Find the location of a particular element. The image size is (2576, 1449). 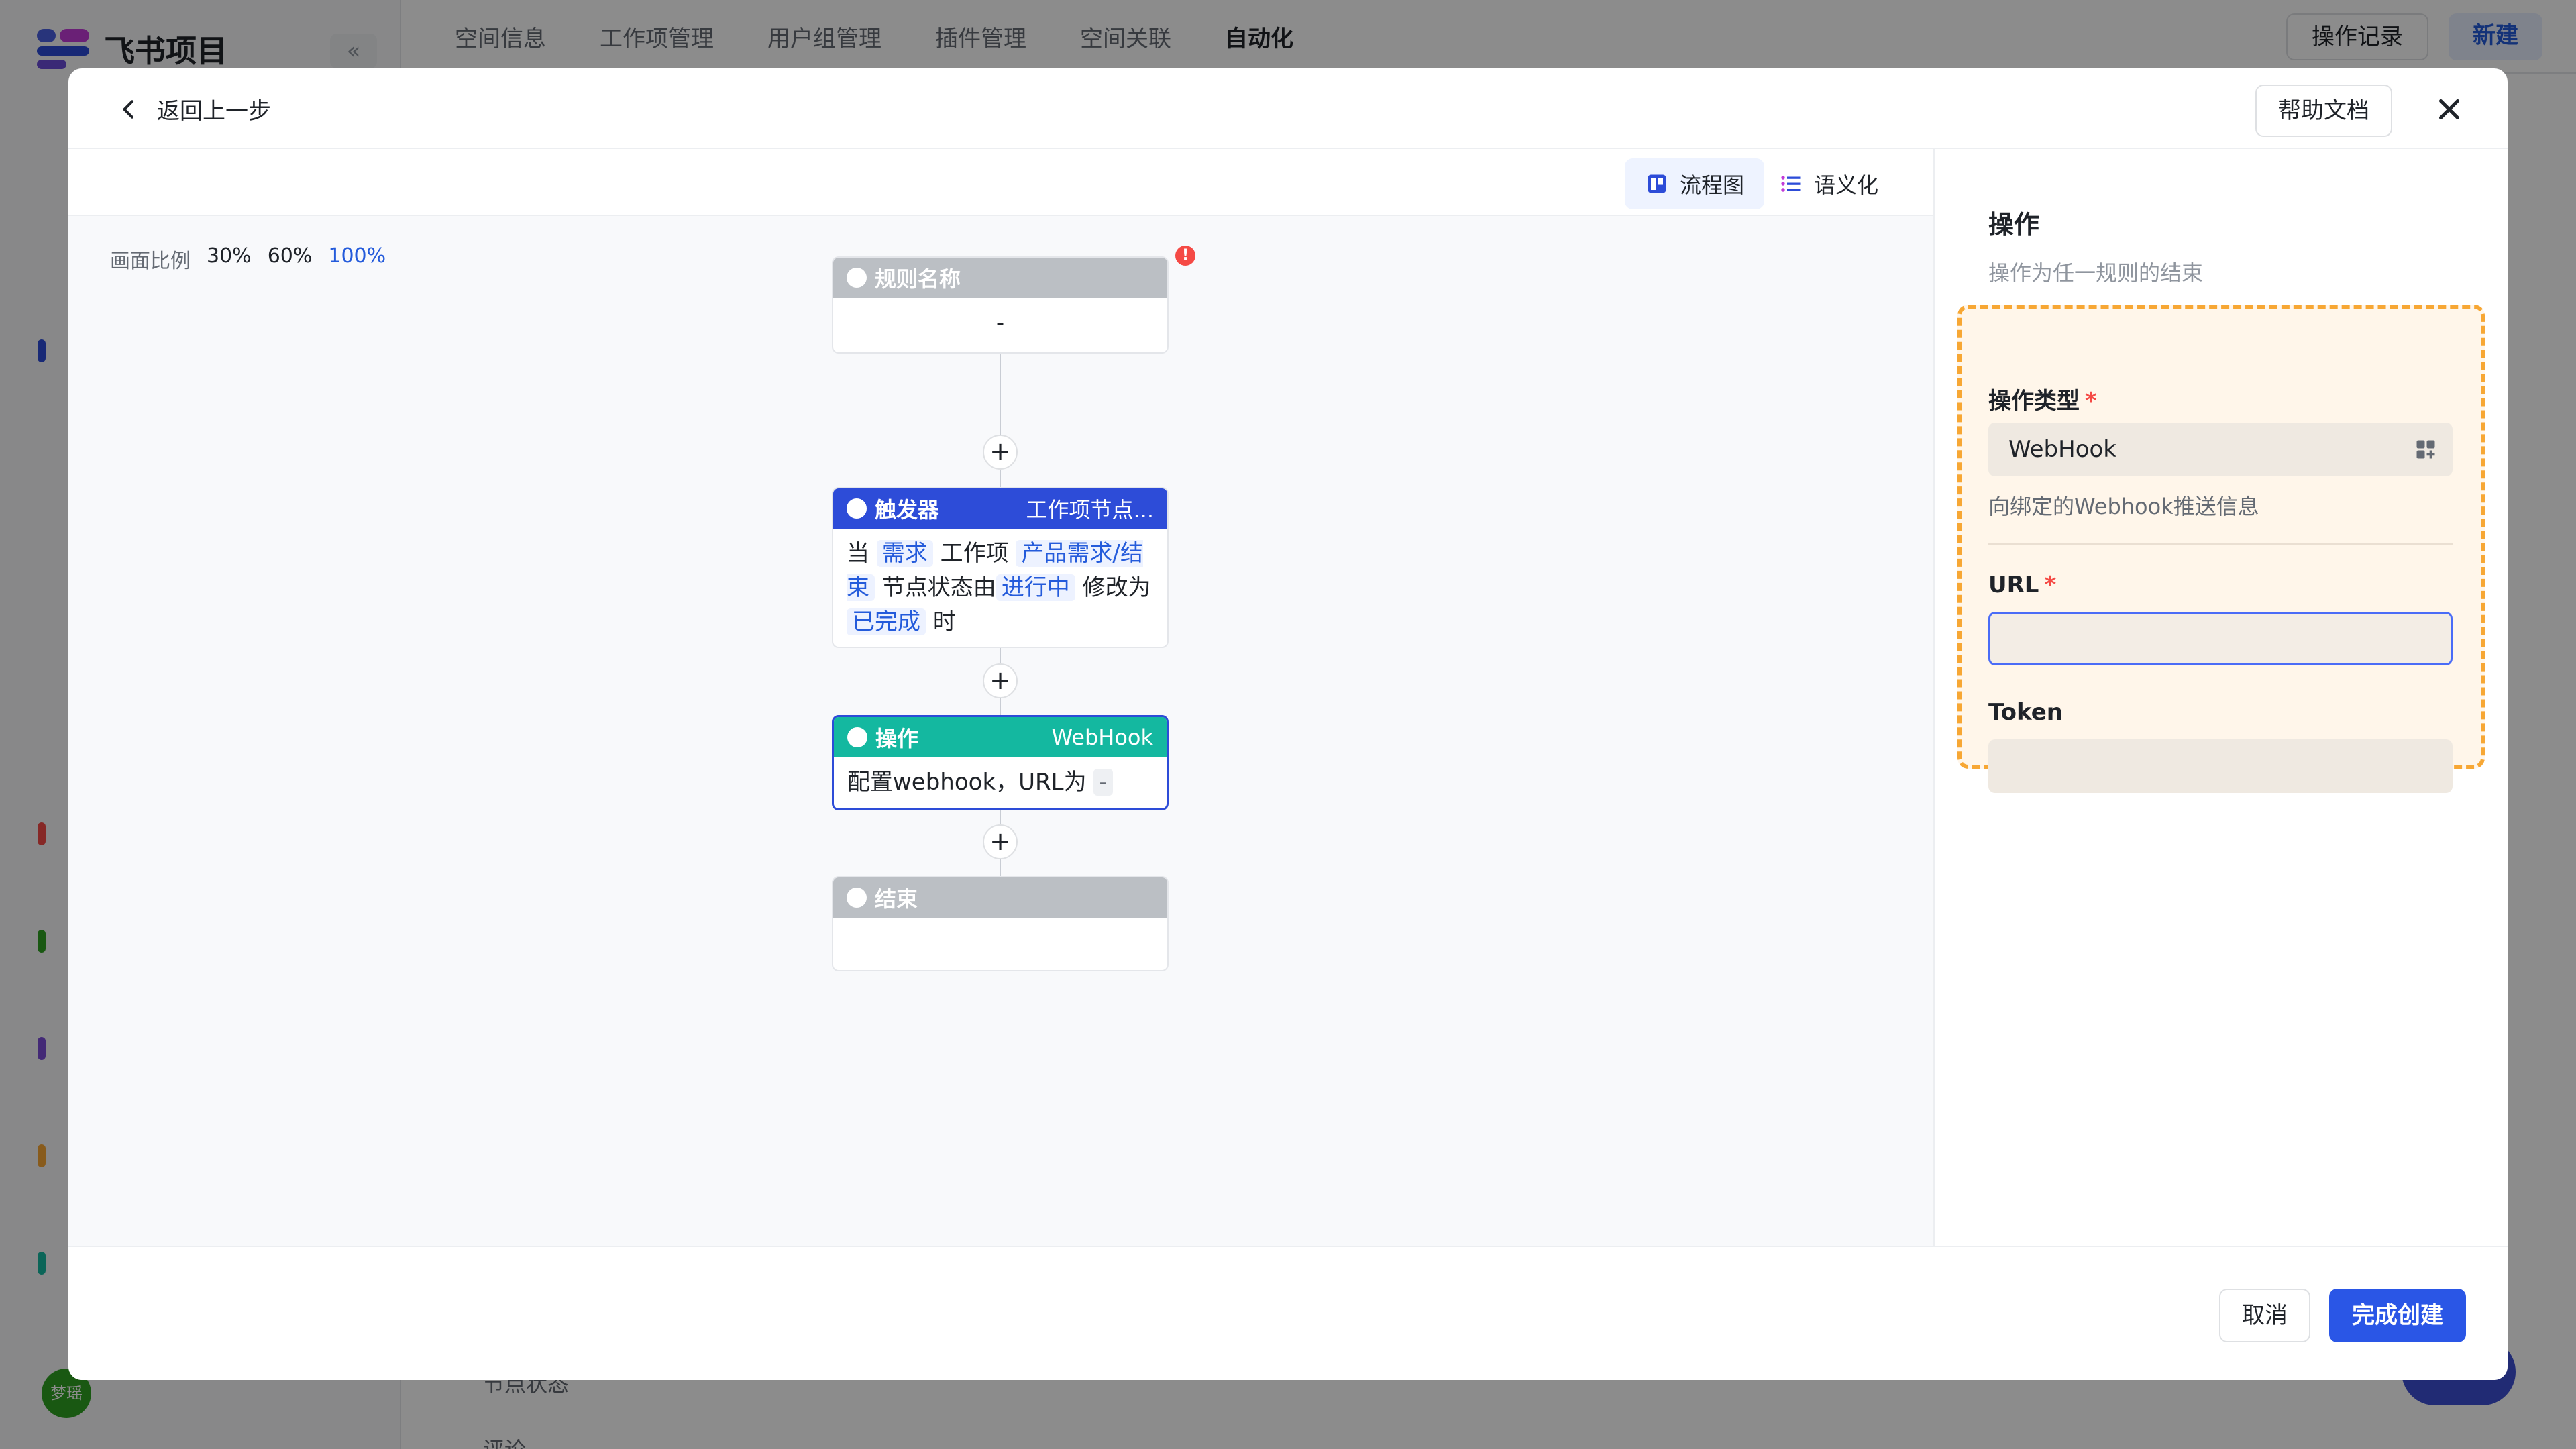

action-type-label: 操作类型 * is located at coordinates (2042, 398).